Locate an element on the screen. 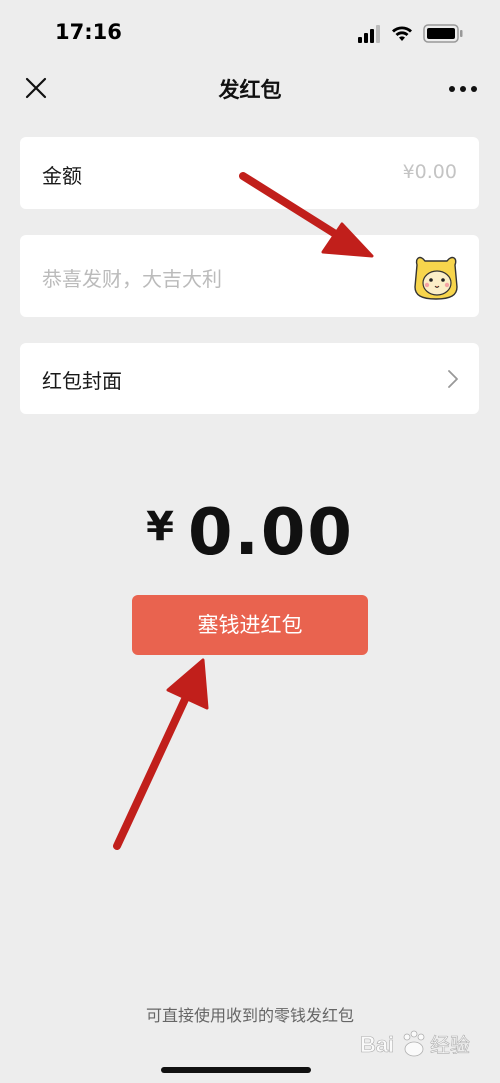 The height and width of the screenshot is (1083, 500). amount-field: 金额 ¥0.00 is located at coordinates (249, 173).